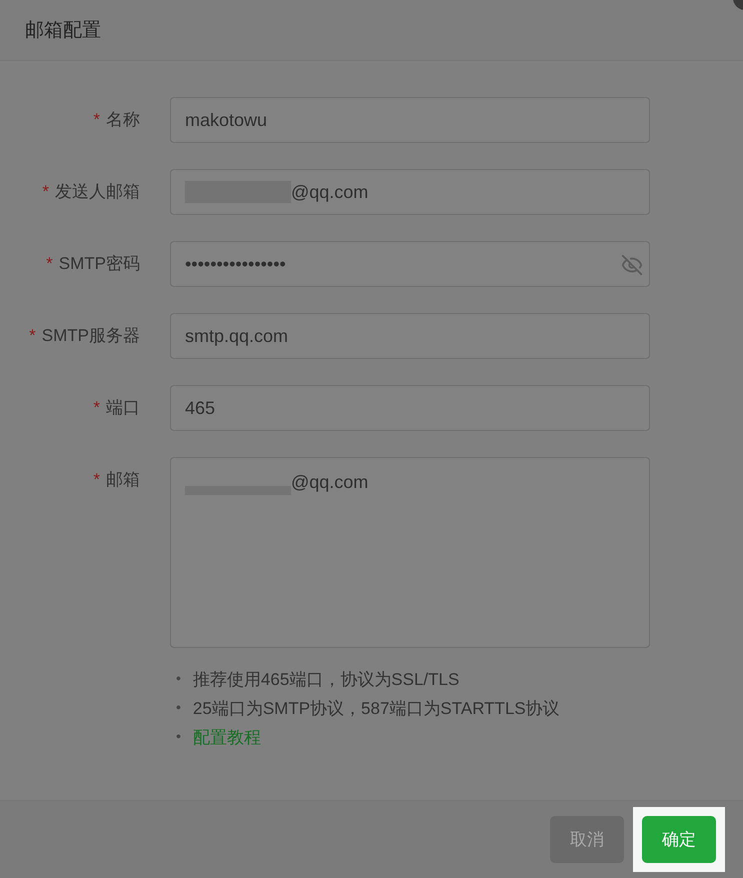 The image size is (743, 878). I want to click on field-label: * SMTP服务器, so click(84, 336).